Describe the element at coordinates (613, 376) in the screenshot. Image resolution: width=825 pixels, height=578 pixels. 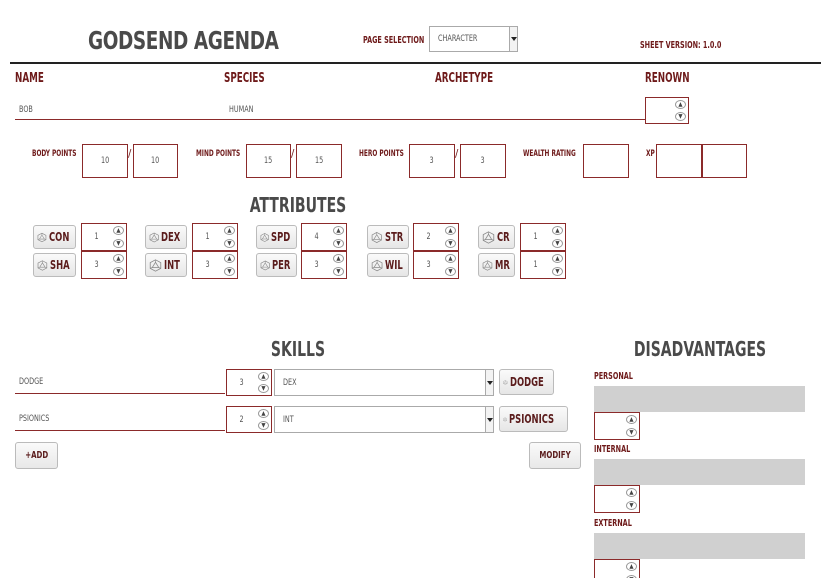
I see `disadvantage-personal-label: PERSONAL` at that location.